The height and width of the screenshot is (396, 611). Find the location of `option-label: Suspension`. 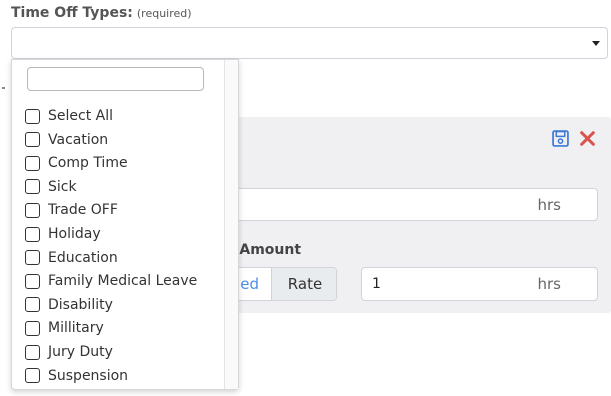

option-label: Suspension is located at coordinates (88, 375).